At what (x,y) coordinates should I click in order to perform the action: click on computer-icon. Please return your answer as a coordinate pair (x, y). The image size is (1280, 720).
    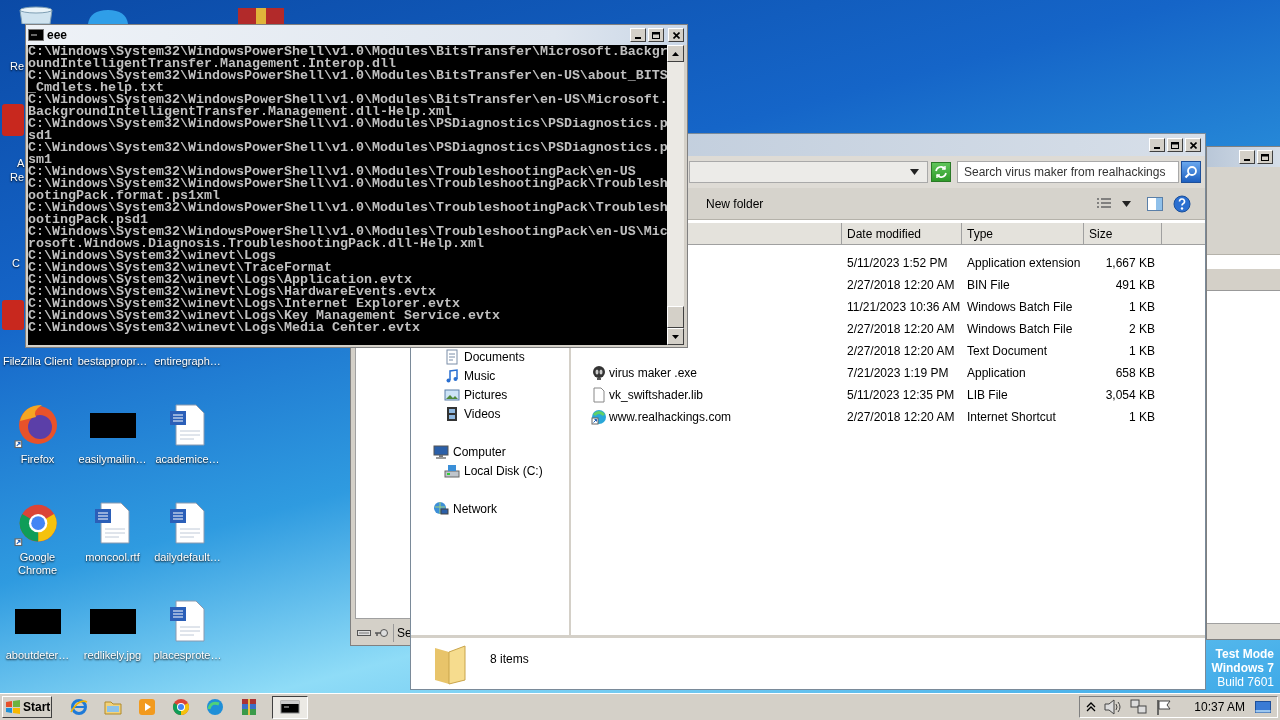
    Looking at the image, I should click on (441, 451).